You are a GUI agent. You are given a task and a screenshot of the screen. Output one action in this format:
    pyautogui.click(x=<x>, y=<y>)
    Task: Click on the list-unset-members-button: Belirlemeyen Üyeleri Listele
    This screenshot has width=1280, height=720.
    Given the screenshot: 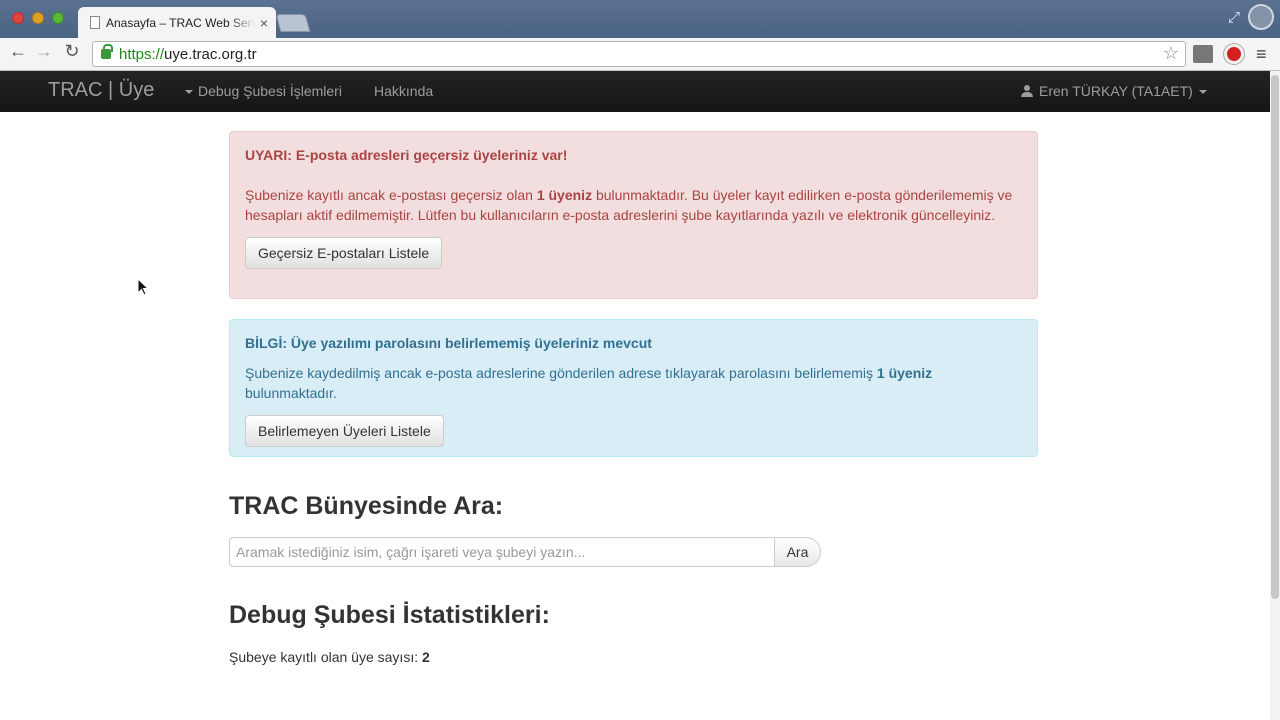 What is the action you would take?
    pyautogui.click(x=344, y=431)
    